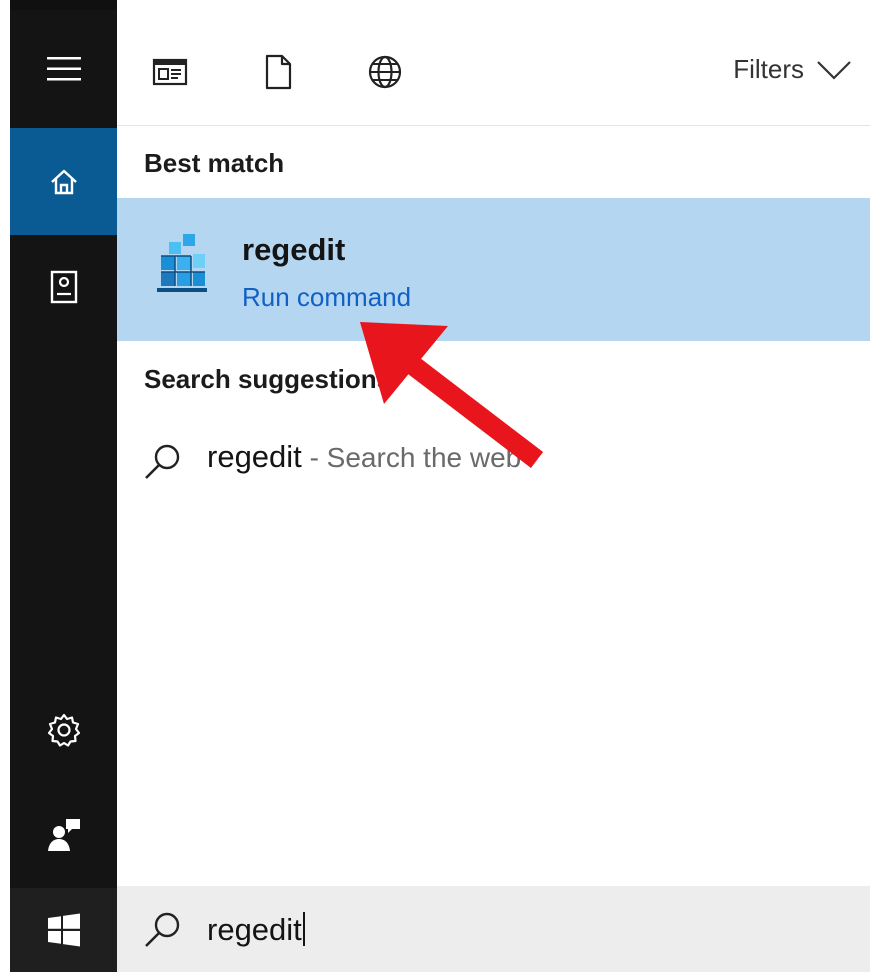 This screenshot has width=870, height=972. I want to click on apps-icon, so click(170, 72).